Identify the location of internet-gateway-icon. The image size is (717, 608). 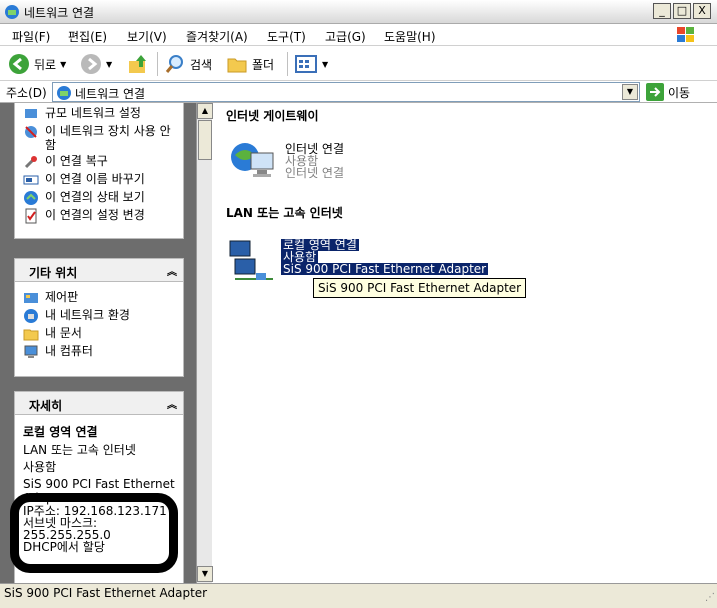
(252, 160).